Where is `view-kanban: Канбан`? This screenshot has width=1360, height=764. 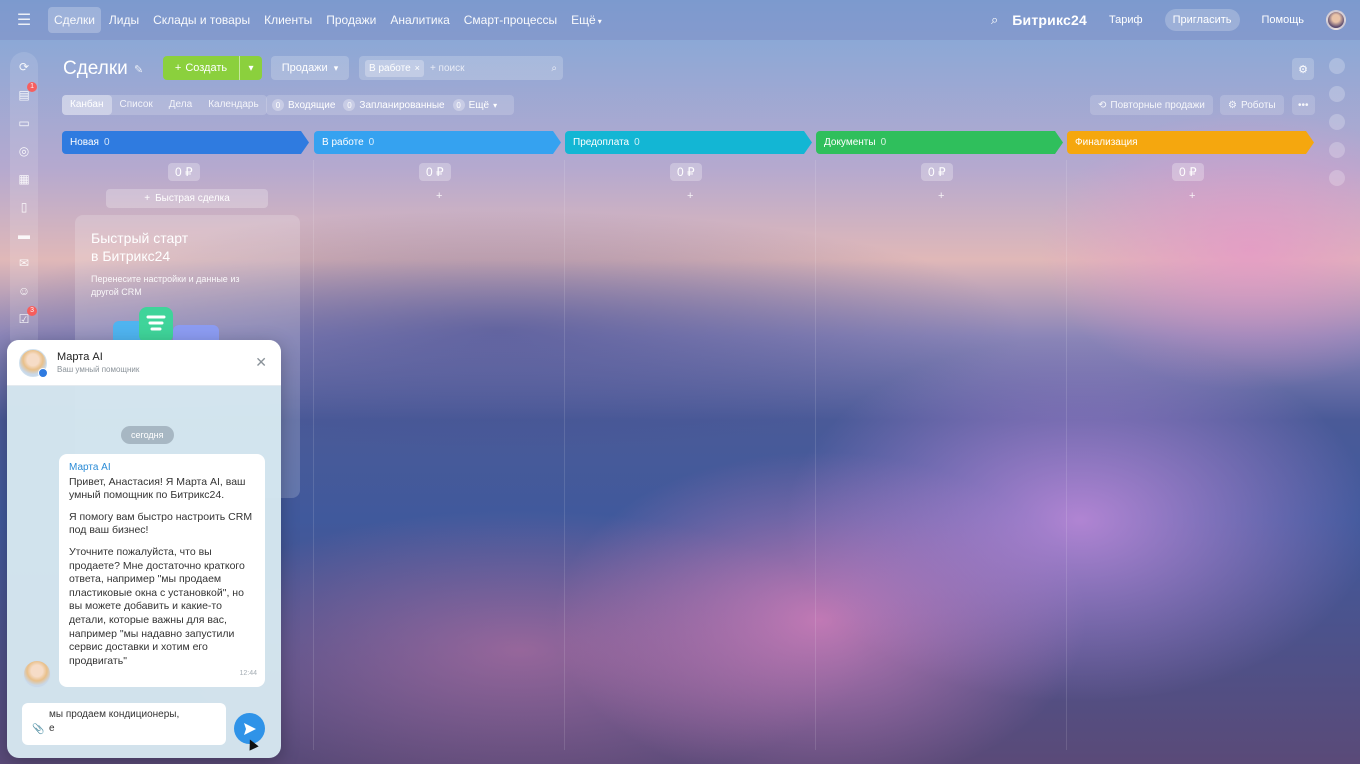
view-kanban: Канбан is located at coordinates (87, 105).